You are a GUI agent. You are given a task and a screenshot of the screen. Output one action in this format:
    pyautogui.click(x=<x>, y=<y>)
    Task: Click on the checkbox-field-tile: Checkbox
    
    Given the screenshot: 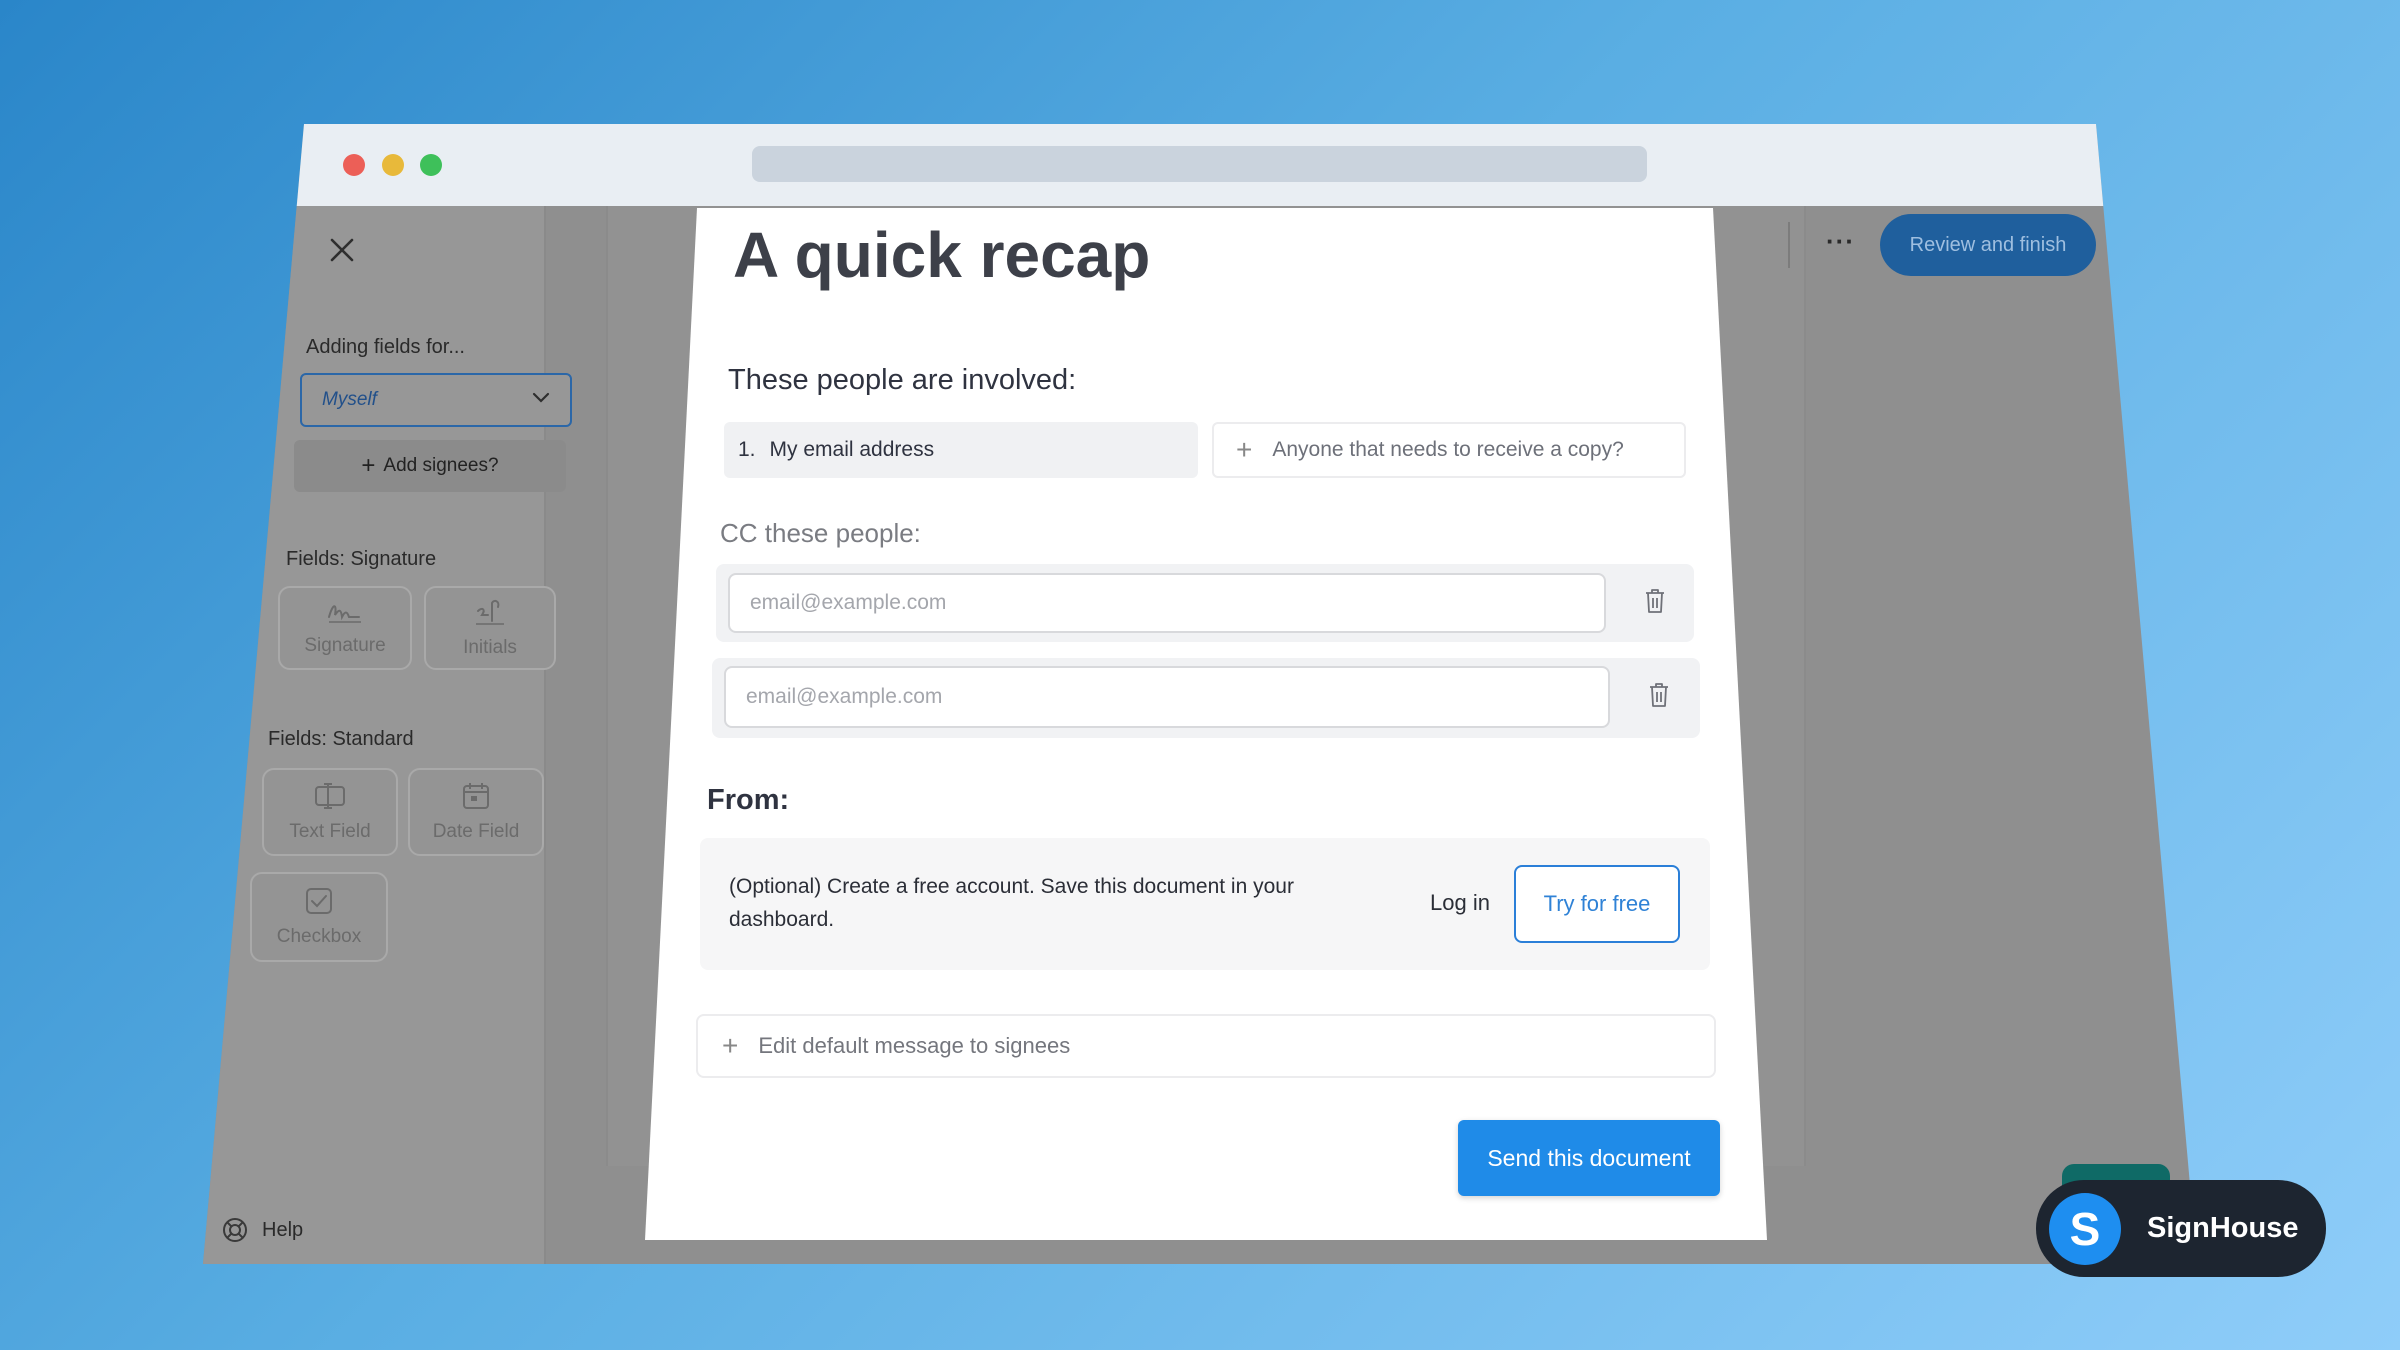 What is the action you would take?
    pyautogui.click(x=319, y=917)
    